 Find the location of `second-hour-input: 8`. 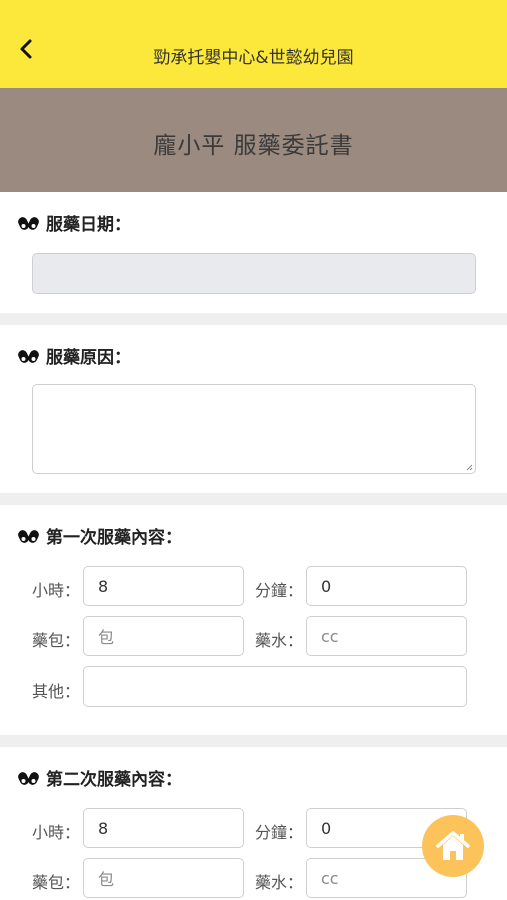

second-hour-input: 8 is located at coordinates (163, 828).